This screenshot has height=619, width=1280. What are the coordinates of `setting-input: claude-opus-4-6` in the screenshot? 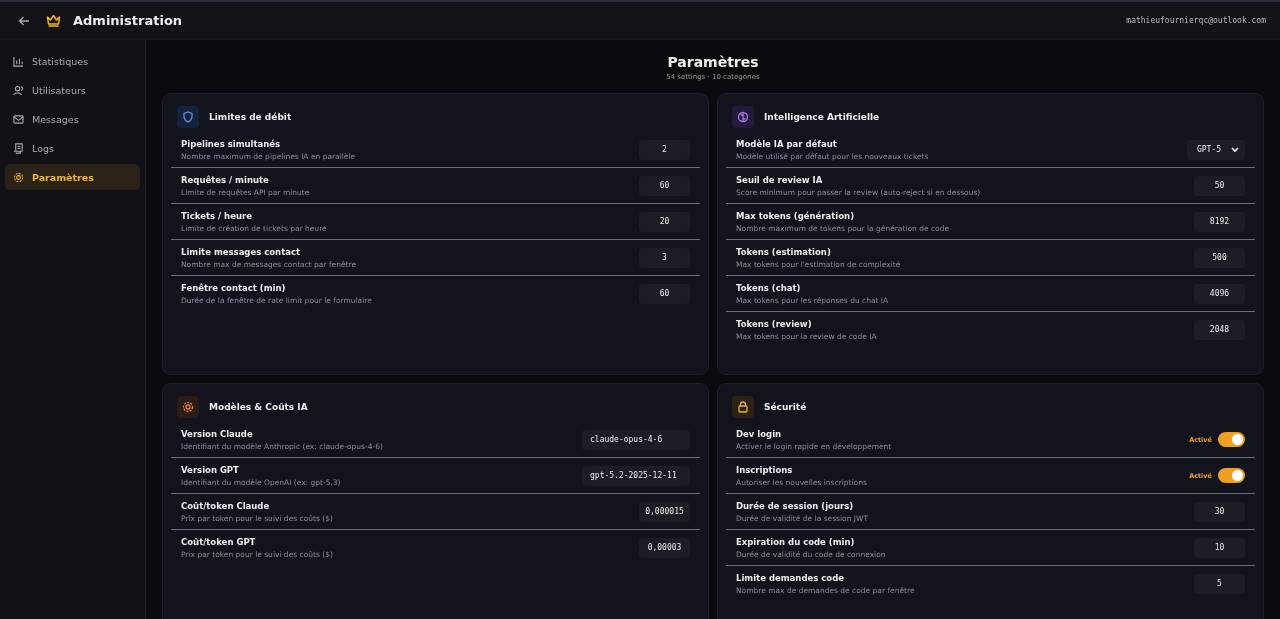 It's located at (636, 439).